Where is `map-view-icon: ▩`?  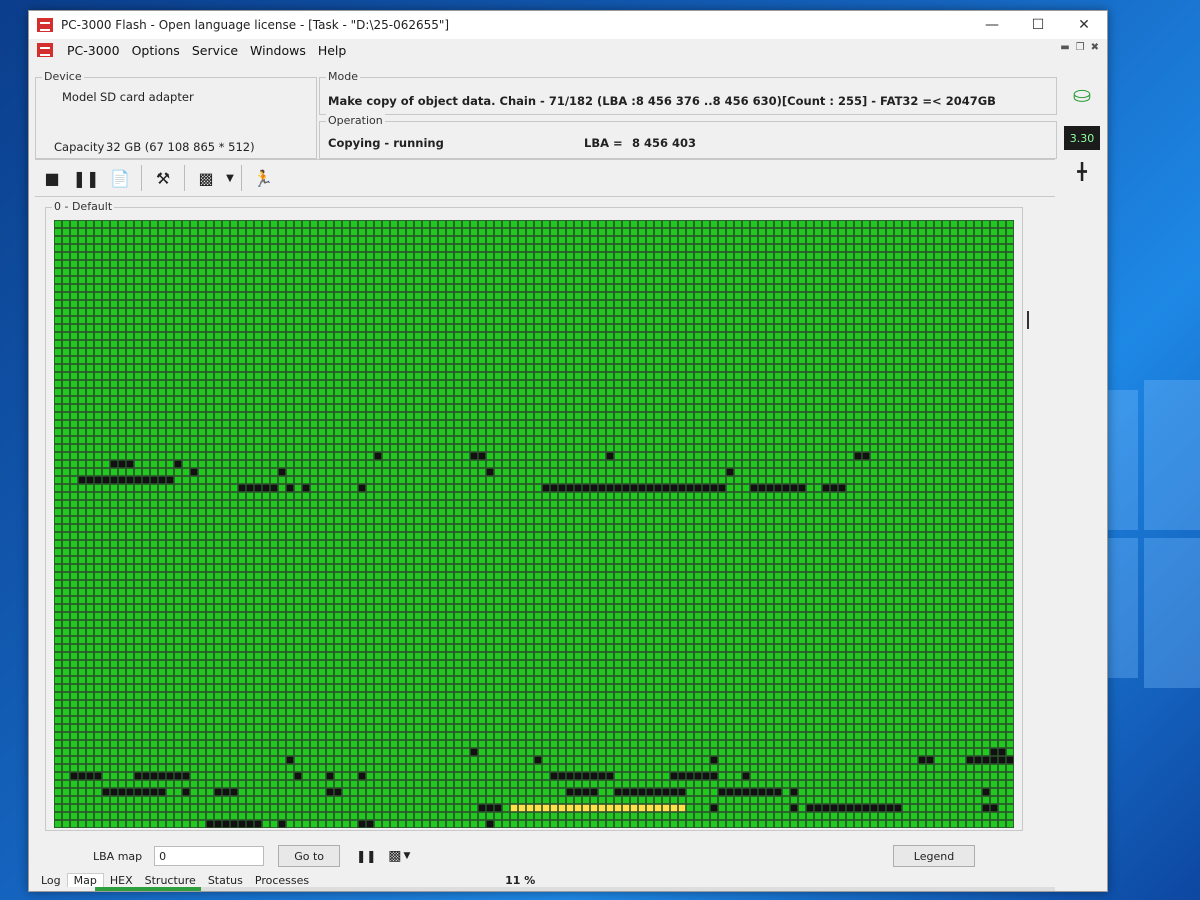
map-view-icon: ▩ is located at coordinates (206, 178).